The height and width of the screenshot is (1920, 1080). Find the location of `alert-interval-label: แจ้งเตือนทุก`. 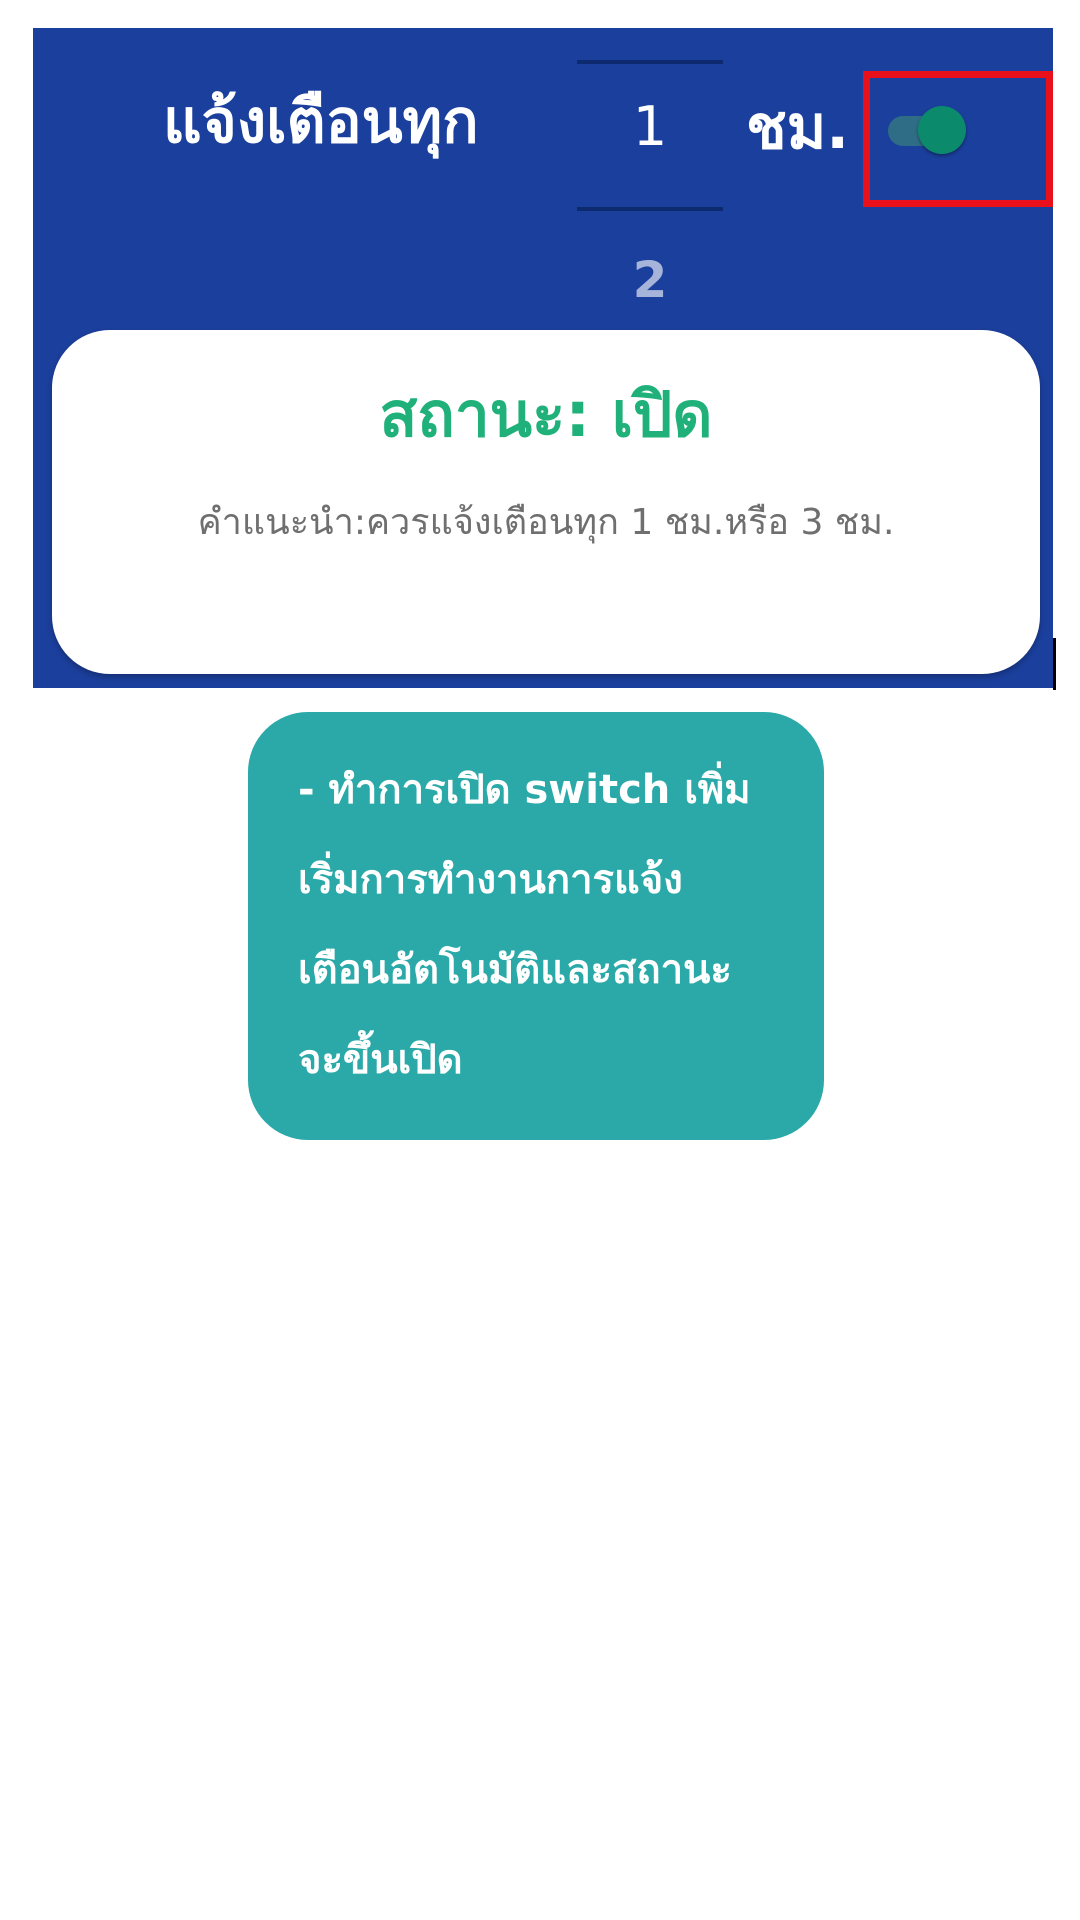

alert-interval-label: แจ้งเตือนทุก is located at coordinates (321, 122).